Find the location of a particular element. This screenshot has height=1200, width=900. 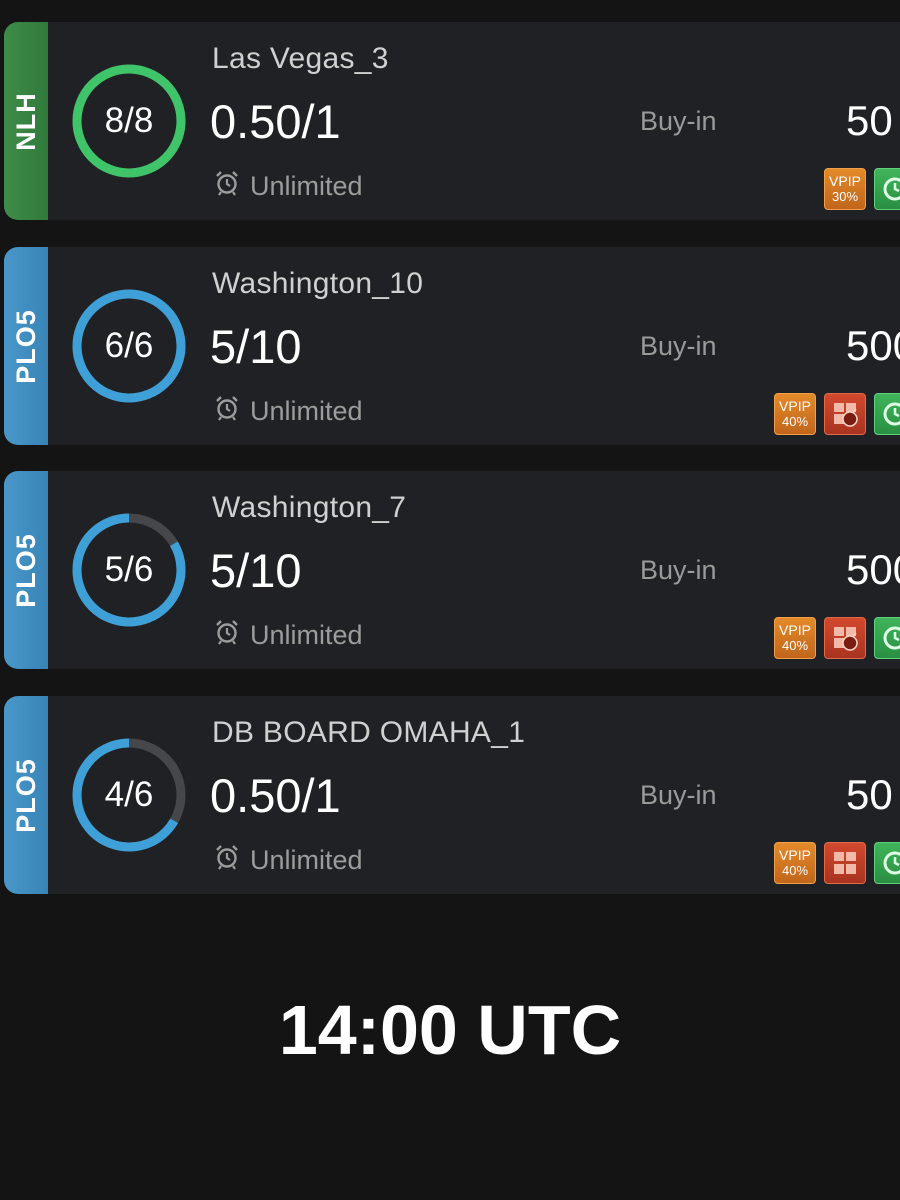

seat-count: 5/6 is located at coordinates (129, 569).